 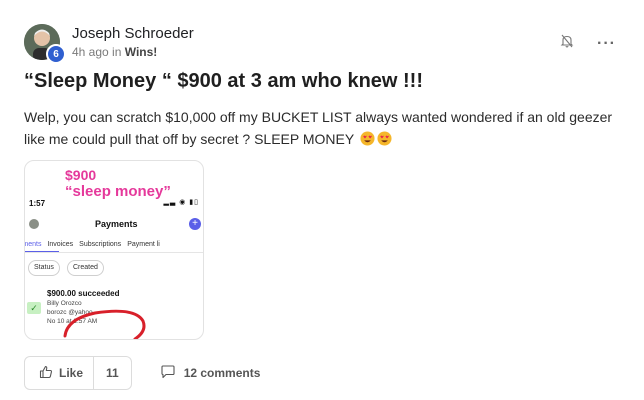 I want to click on like-count: 11, so click(x=112, y=373).